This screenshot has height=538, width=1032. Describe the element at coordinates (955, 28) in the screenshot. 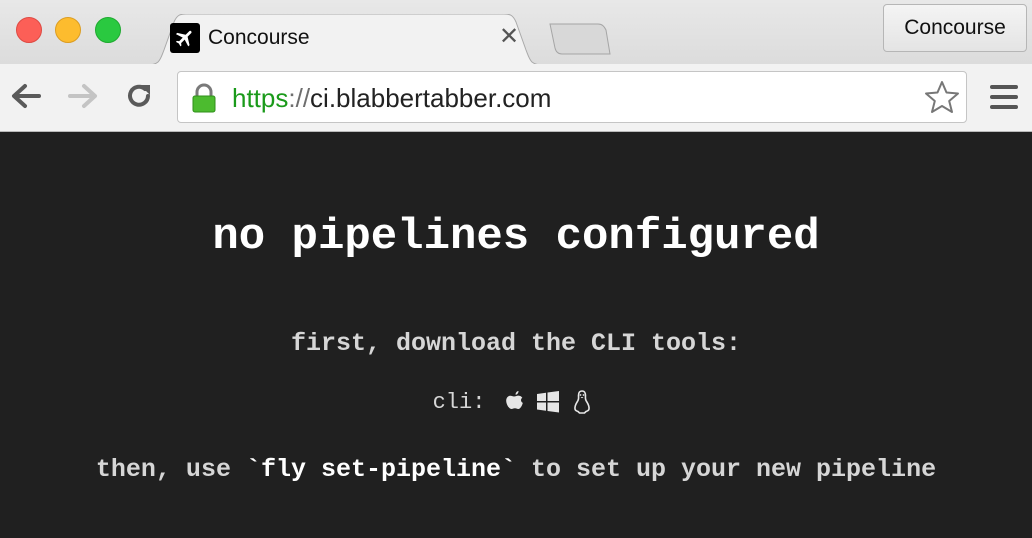

I see `profile-button: Concourse` at that location.